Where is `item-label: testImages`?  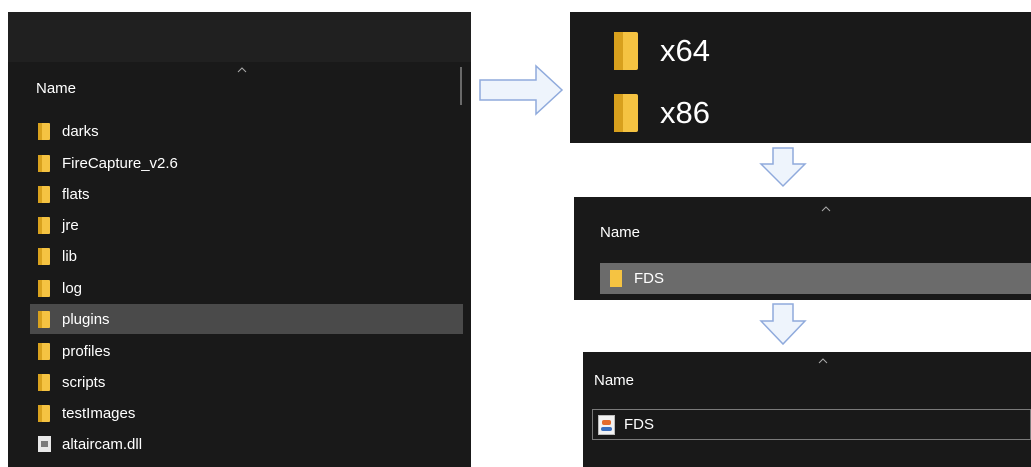 item-label: testImages is located at coordinates (99, 413).